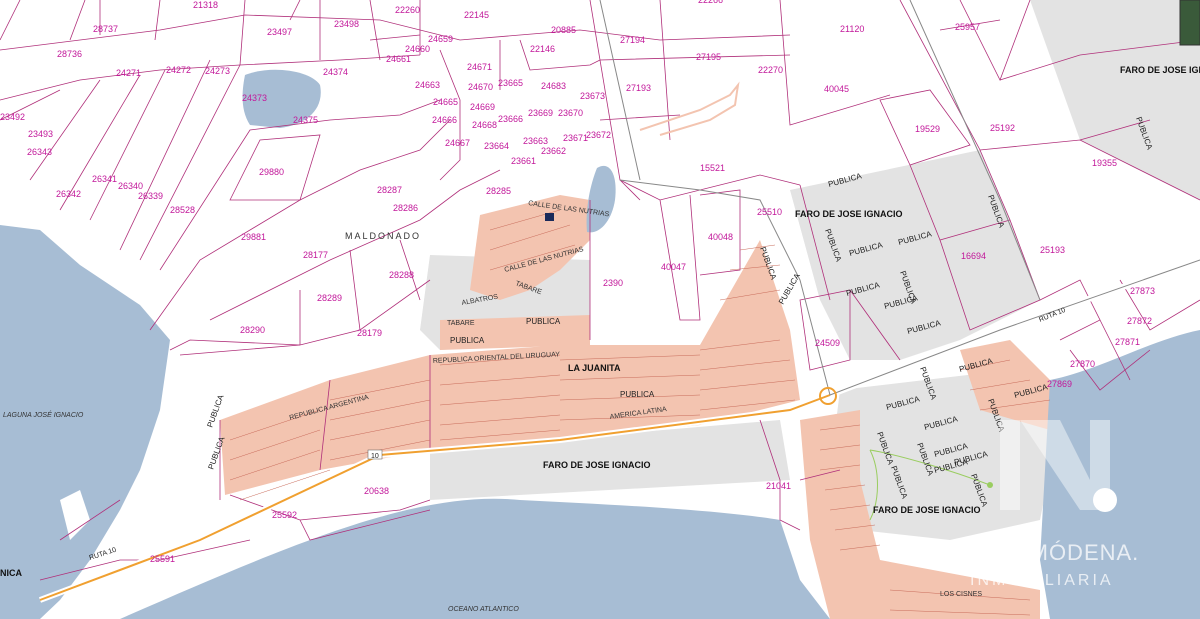 The width and height of the screenshot is (1200, 619). What do you see at coordinates (1019, 552) in the screenshot?
I see `watermark-line1: TOMÁS DE MÓDENA.` at bounding box center [1019, 552].